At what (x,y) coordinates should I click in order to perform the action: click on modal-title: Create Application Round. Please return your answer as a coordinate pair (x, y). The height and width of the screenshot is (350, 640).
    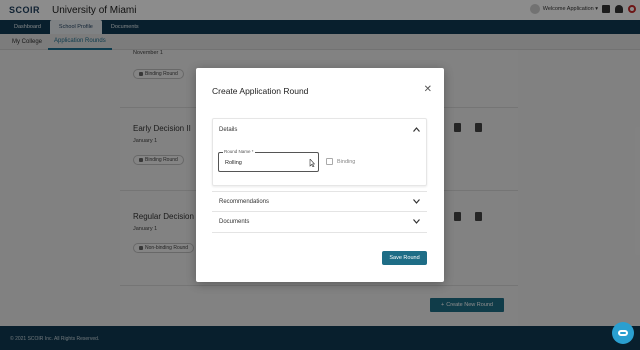
    Looking at the image, I should click on (260, 91).